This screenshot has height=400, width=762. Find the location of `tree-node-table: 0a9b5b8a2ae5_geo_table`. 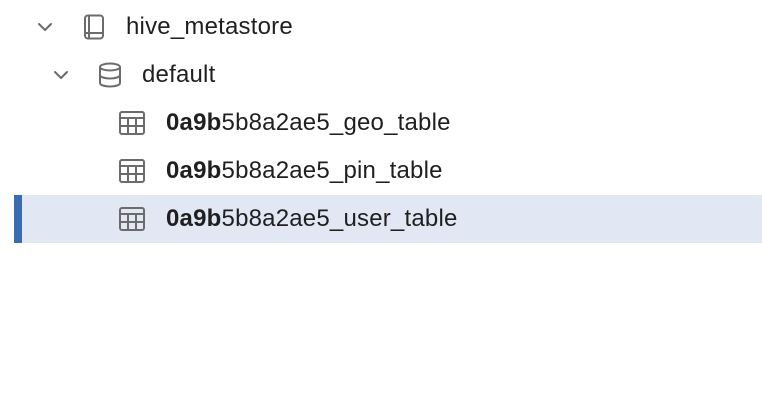

tree-node-table: 0a9b5b8a2ae5_geo_table is located at coordinates (388, 123).